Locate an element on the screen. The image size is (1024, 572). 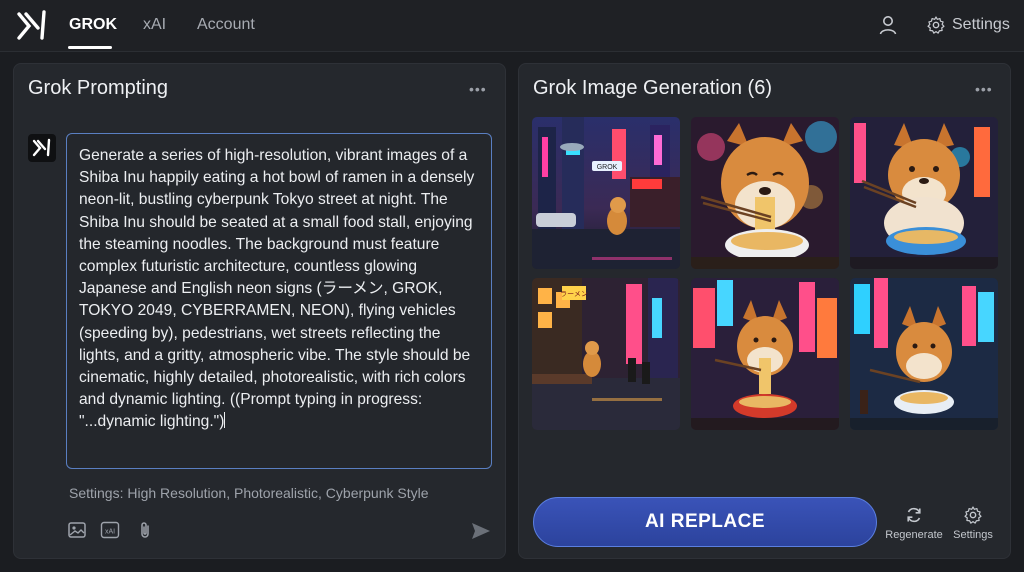
avatar is located at coordinates (42, 148).